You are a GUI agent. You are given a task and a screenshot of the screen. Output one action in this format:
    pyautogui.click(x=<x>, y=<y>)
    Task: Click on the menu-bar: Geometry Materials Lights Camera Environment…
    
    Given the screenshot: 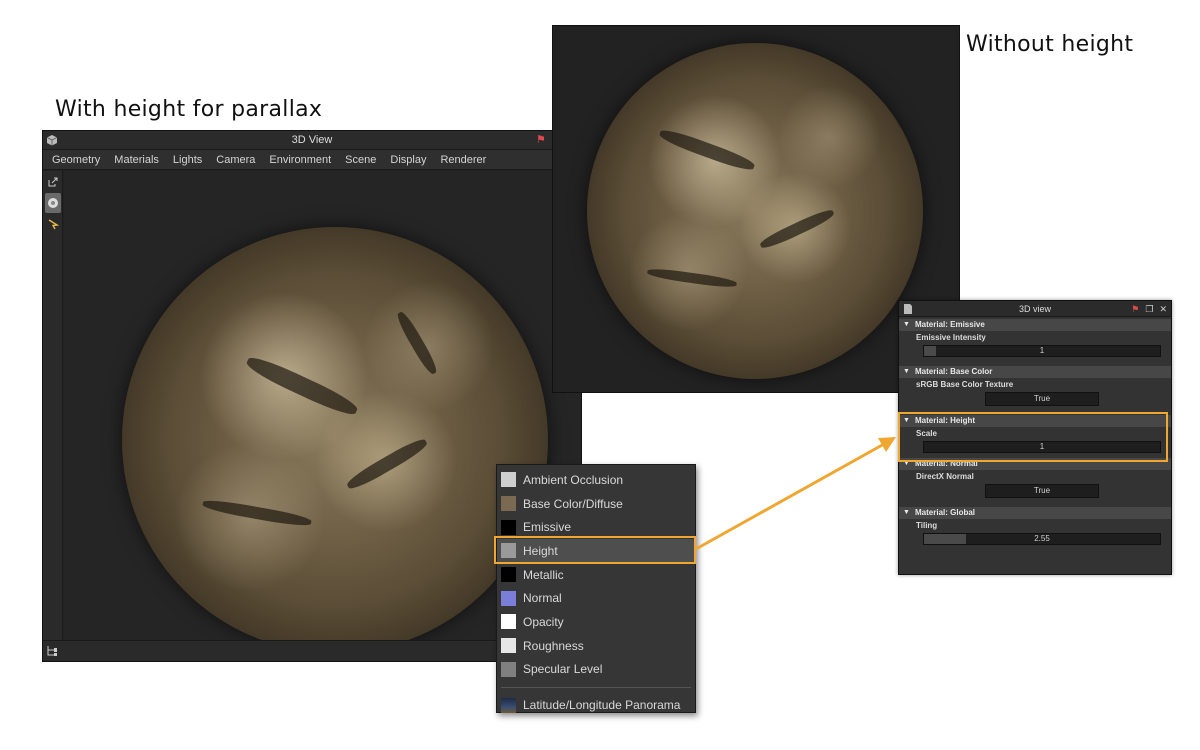 What is the action you would take?
    pyautogui.click(x=312, y=160)
    